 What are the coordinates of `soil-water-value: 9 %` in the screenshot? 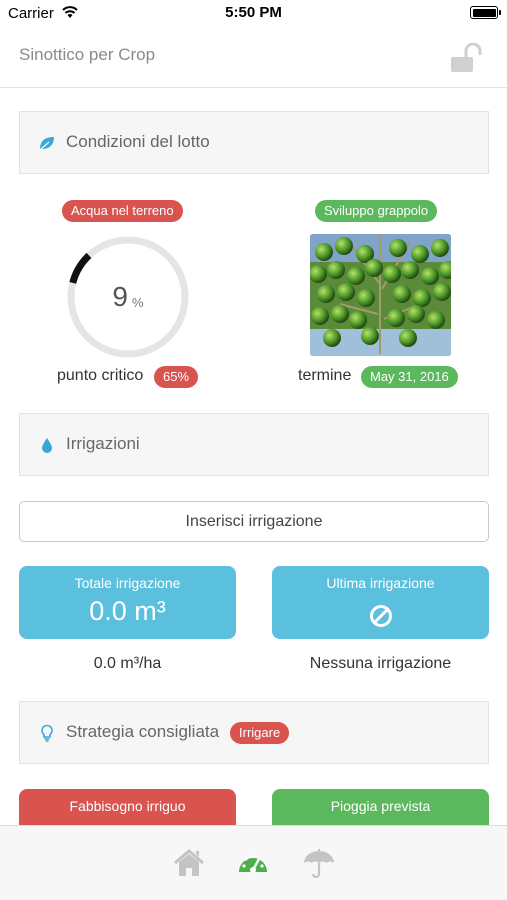 It's located at (128, 297).